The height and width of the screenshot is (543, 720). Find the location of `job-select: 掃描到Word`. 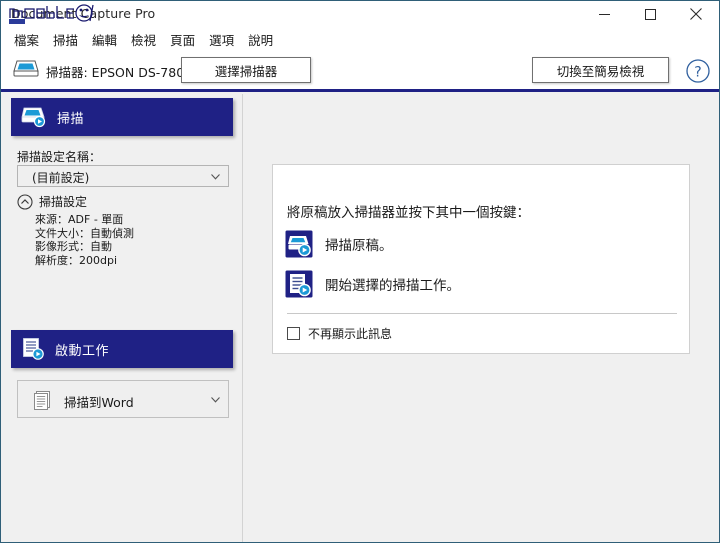

job-select: 掃描到Word is located at coordinates (123, 399).